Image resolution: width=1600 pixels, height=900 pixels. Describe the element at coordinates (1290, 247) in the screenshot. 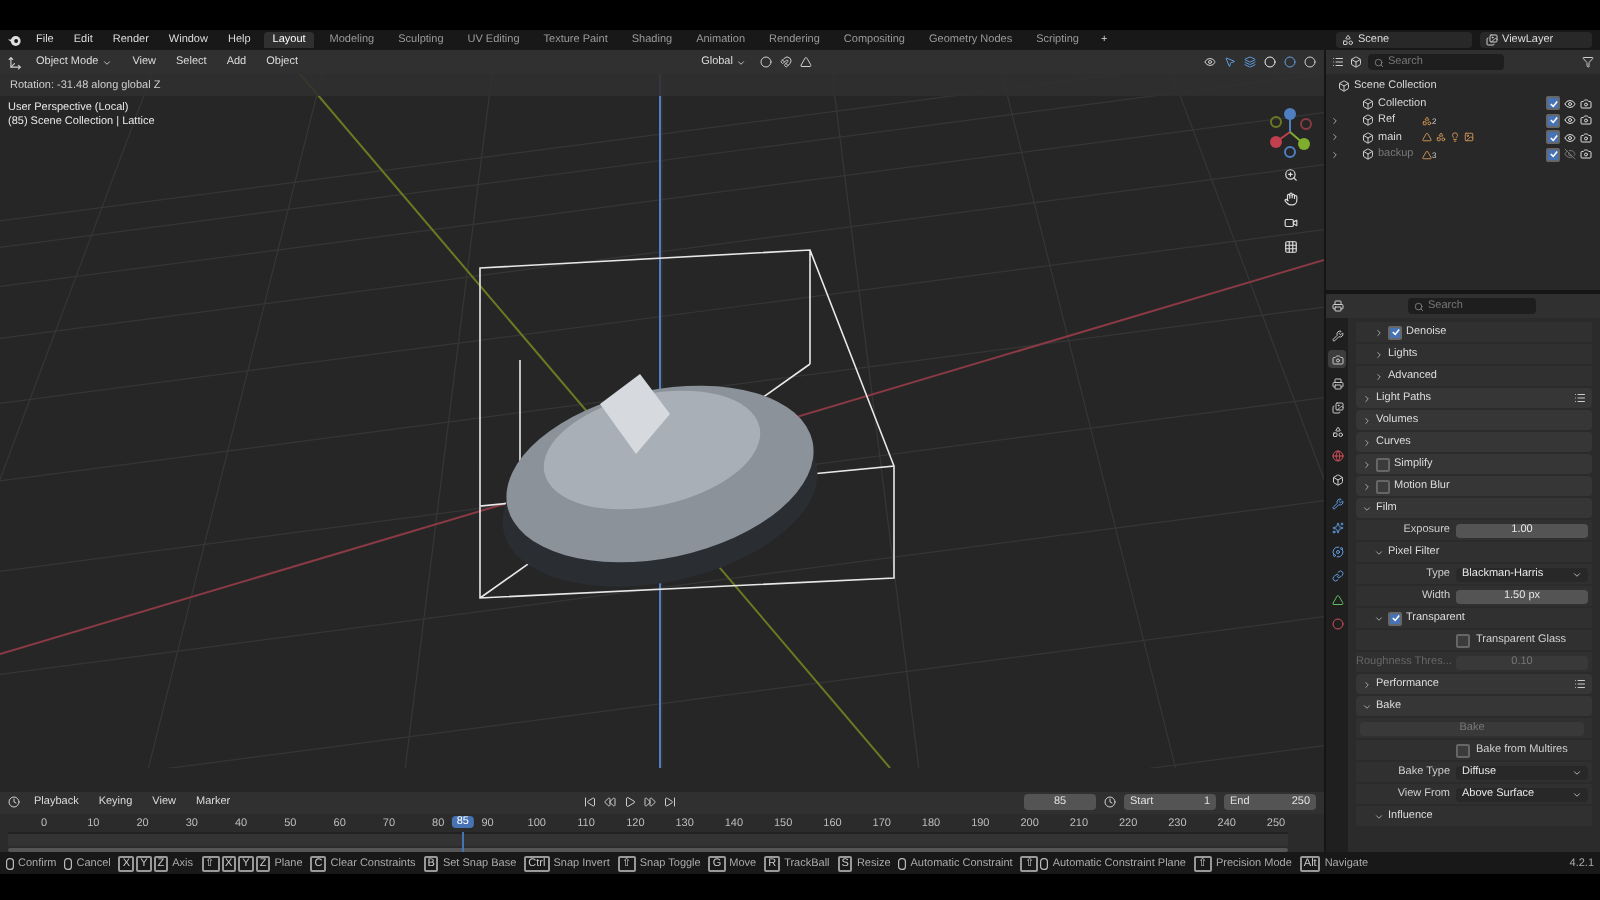

I see `grid-icon` at that location.